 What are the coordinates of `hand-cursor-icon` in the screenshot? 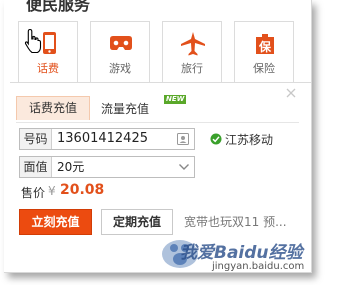 It's located at (33, 41).